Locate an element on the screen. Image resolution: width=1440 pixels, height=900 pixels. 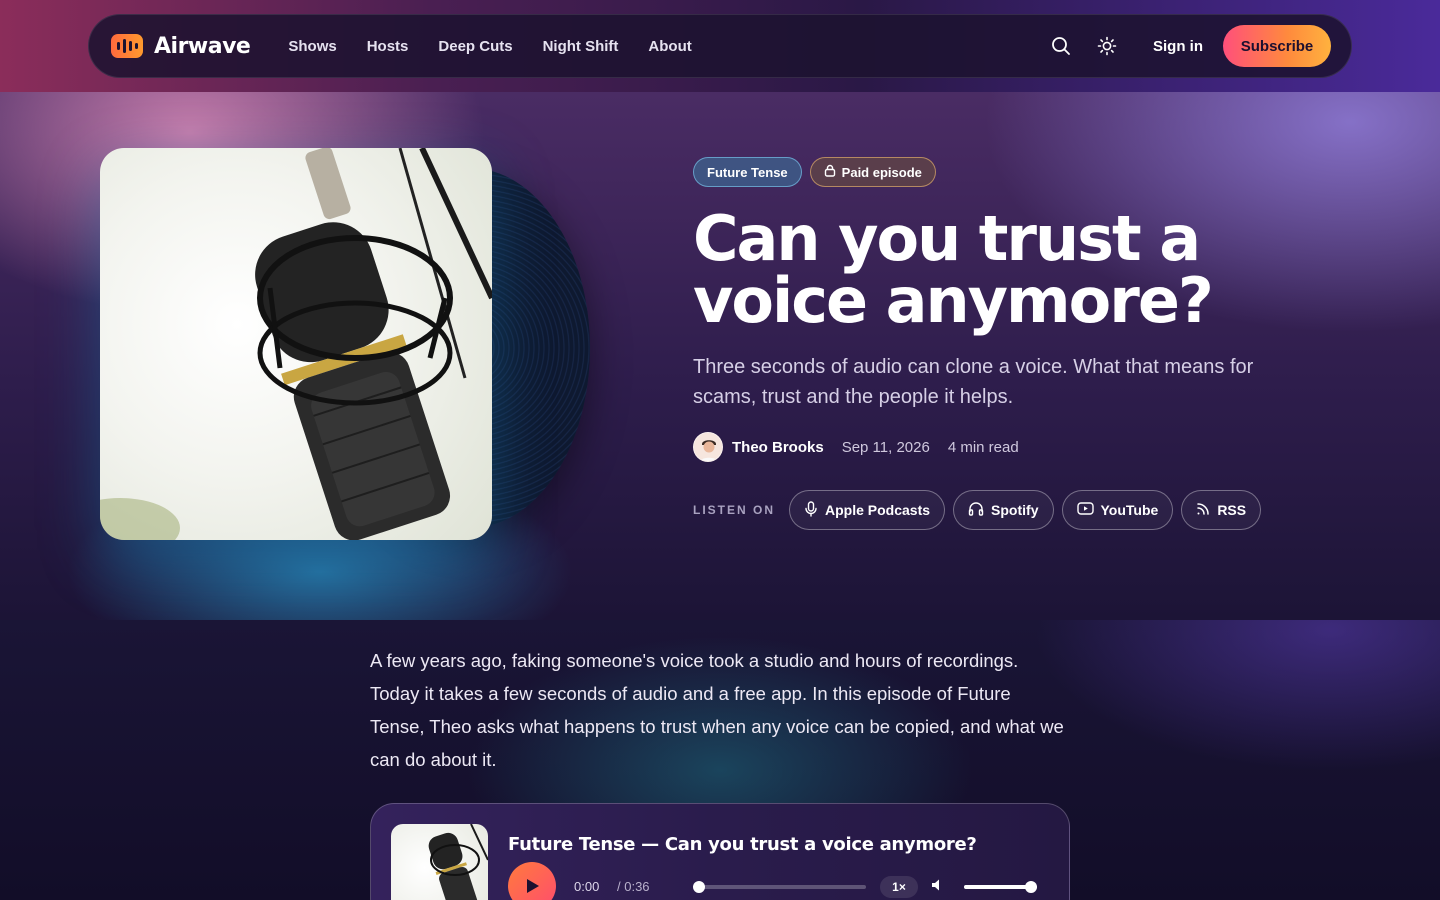
episode-tags: Future Tense Paid episode is located at coordinates (814, 172).